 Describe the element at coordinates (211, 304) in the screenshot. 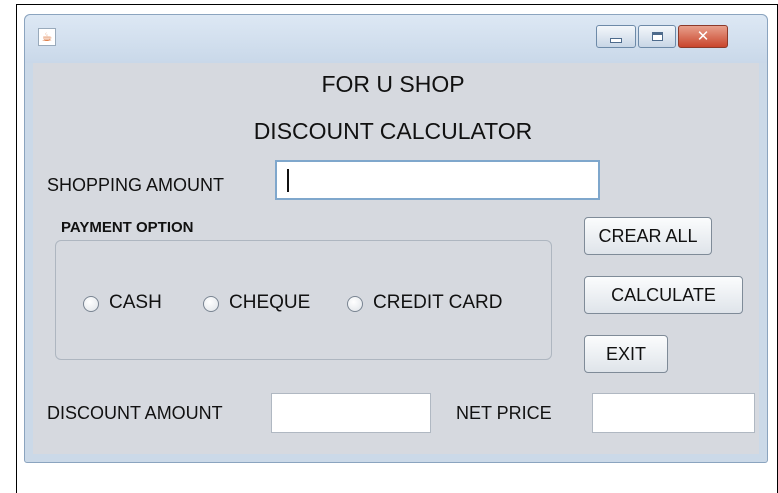

I see `radio-cheque` at that location.